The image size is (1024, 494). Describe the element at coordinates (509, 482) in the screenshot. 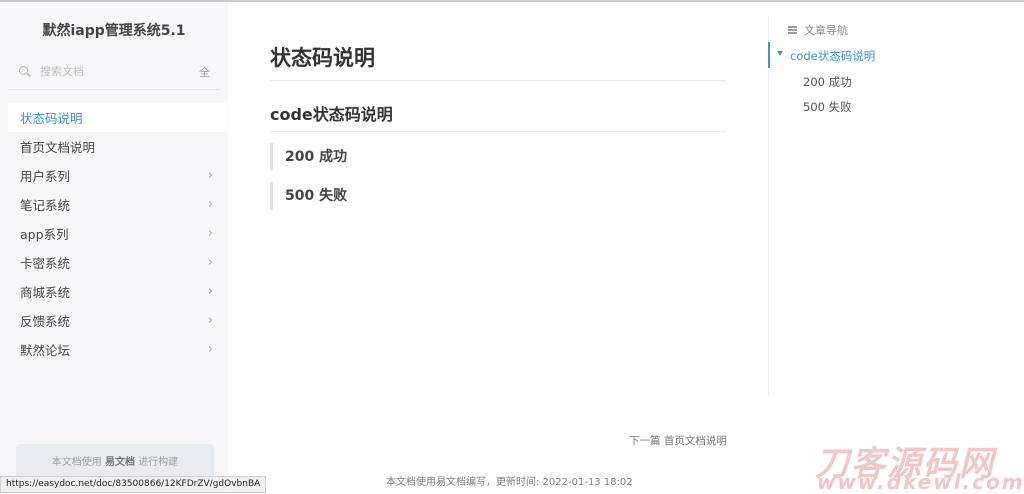

I see `footer-text: 本文档使用易文档编写，更新时间: 2022-01-13 18:02` at that location.